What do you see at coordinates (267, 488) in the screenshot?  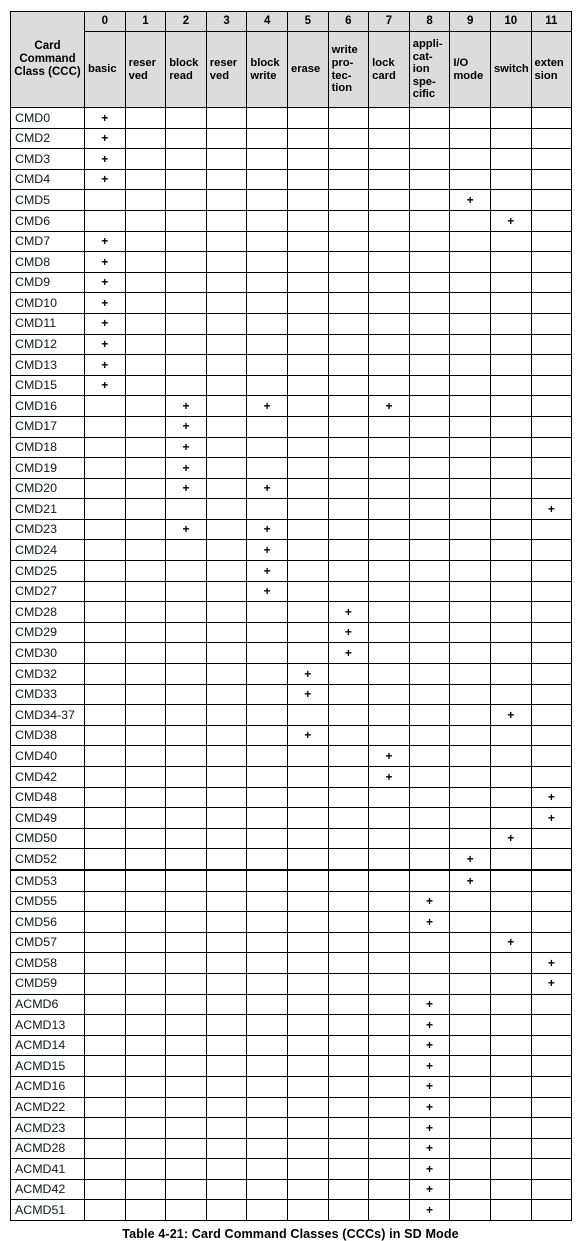 I see `cell-mark-CMD20-class-4: +` at bounding box center [267, 488].